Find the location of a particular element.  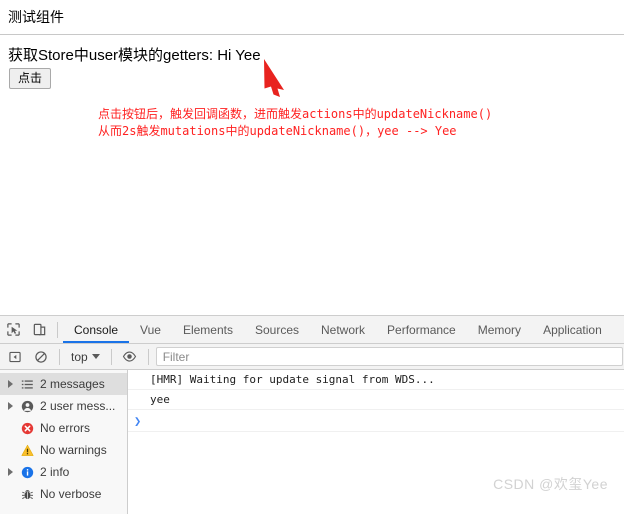

execution-context-value: top is located at coordinates (79, 356).